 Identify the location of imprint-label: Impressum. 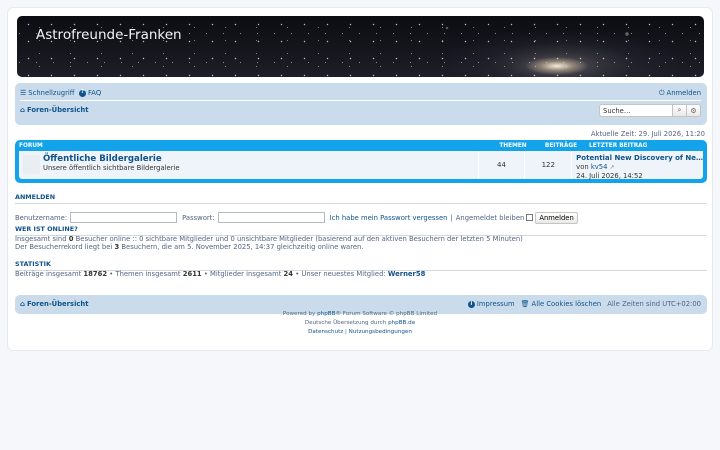
(495, 304).